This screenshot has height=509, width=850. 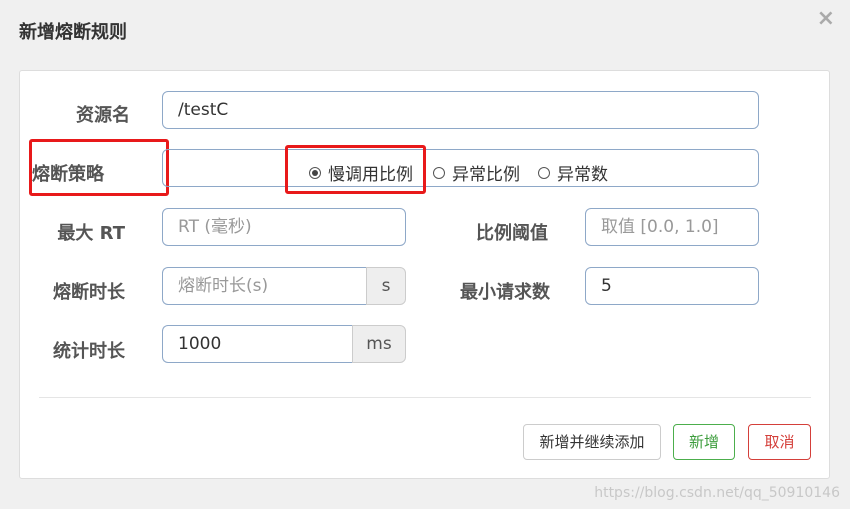 I want to click on min-requests-input: 5, so click(x=672, y=286).